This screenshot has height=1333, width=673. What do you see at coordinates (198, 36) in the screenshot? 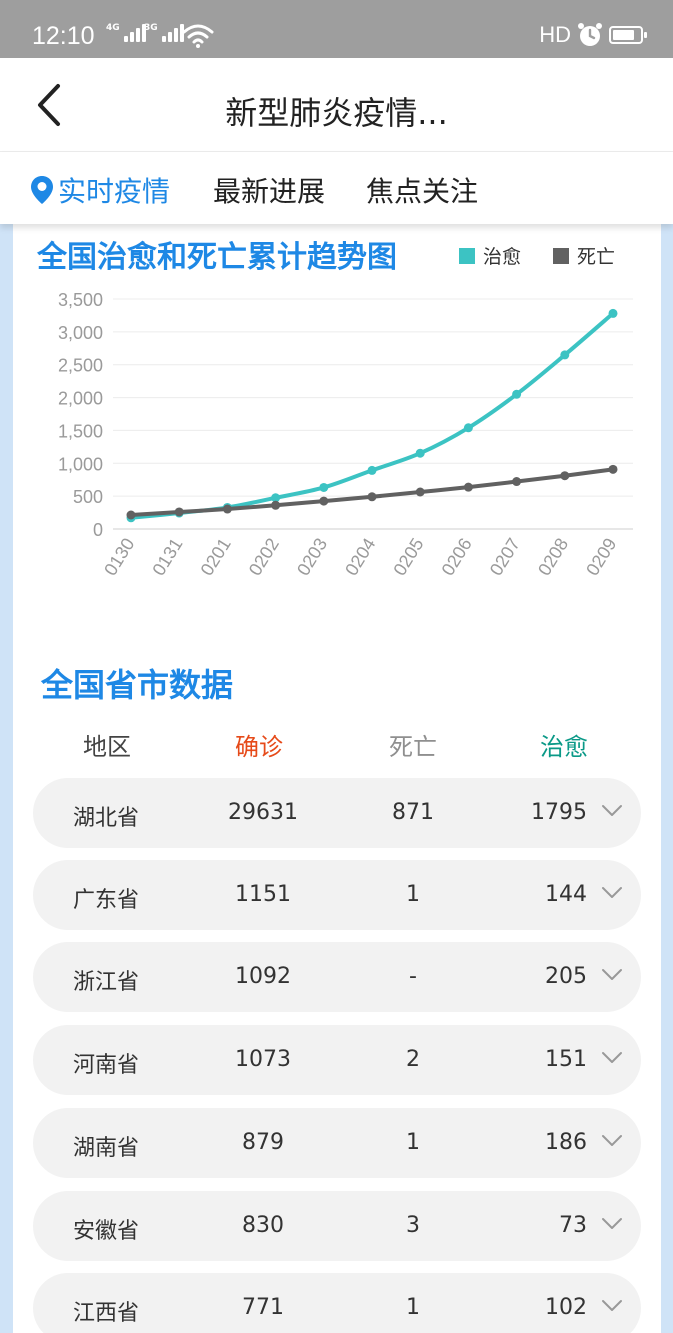
I see `wifi-icon` at bounding box center [198, 36].